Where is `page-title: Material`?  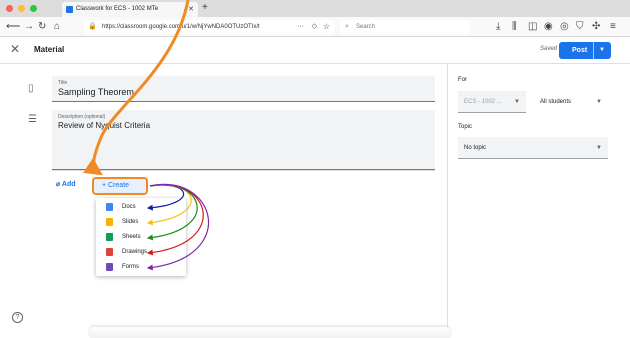 page-title: Material is located at coordinates (49, 49).